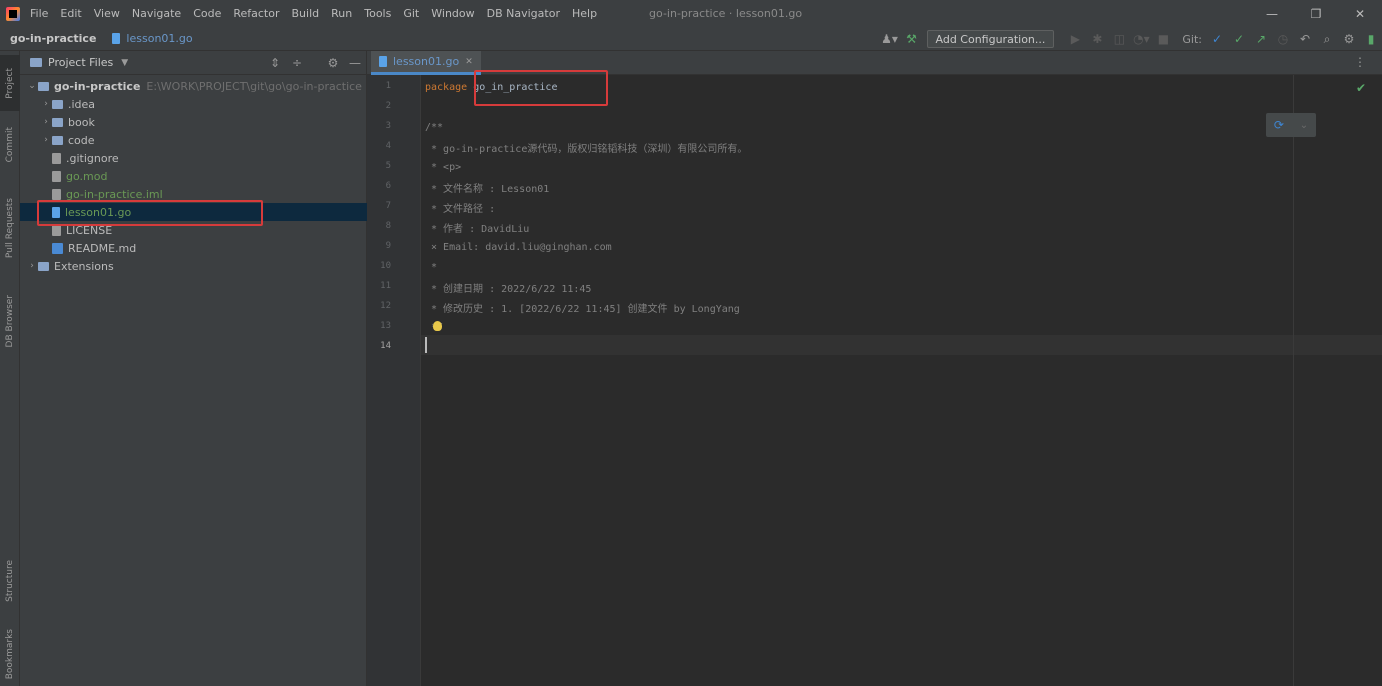 The height and width of the screenshot is (686, 1382). I want to click on menu-build: Build, so click(306, 13).